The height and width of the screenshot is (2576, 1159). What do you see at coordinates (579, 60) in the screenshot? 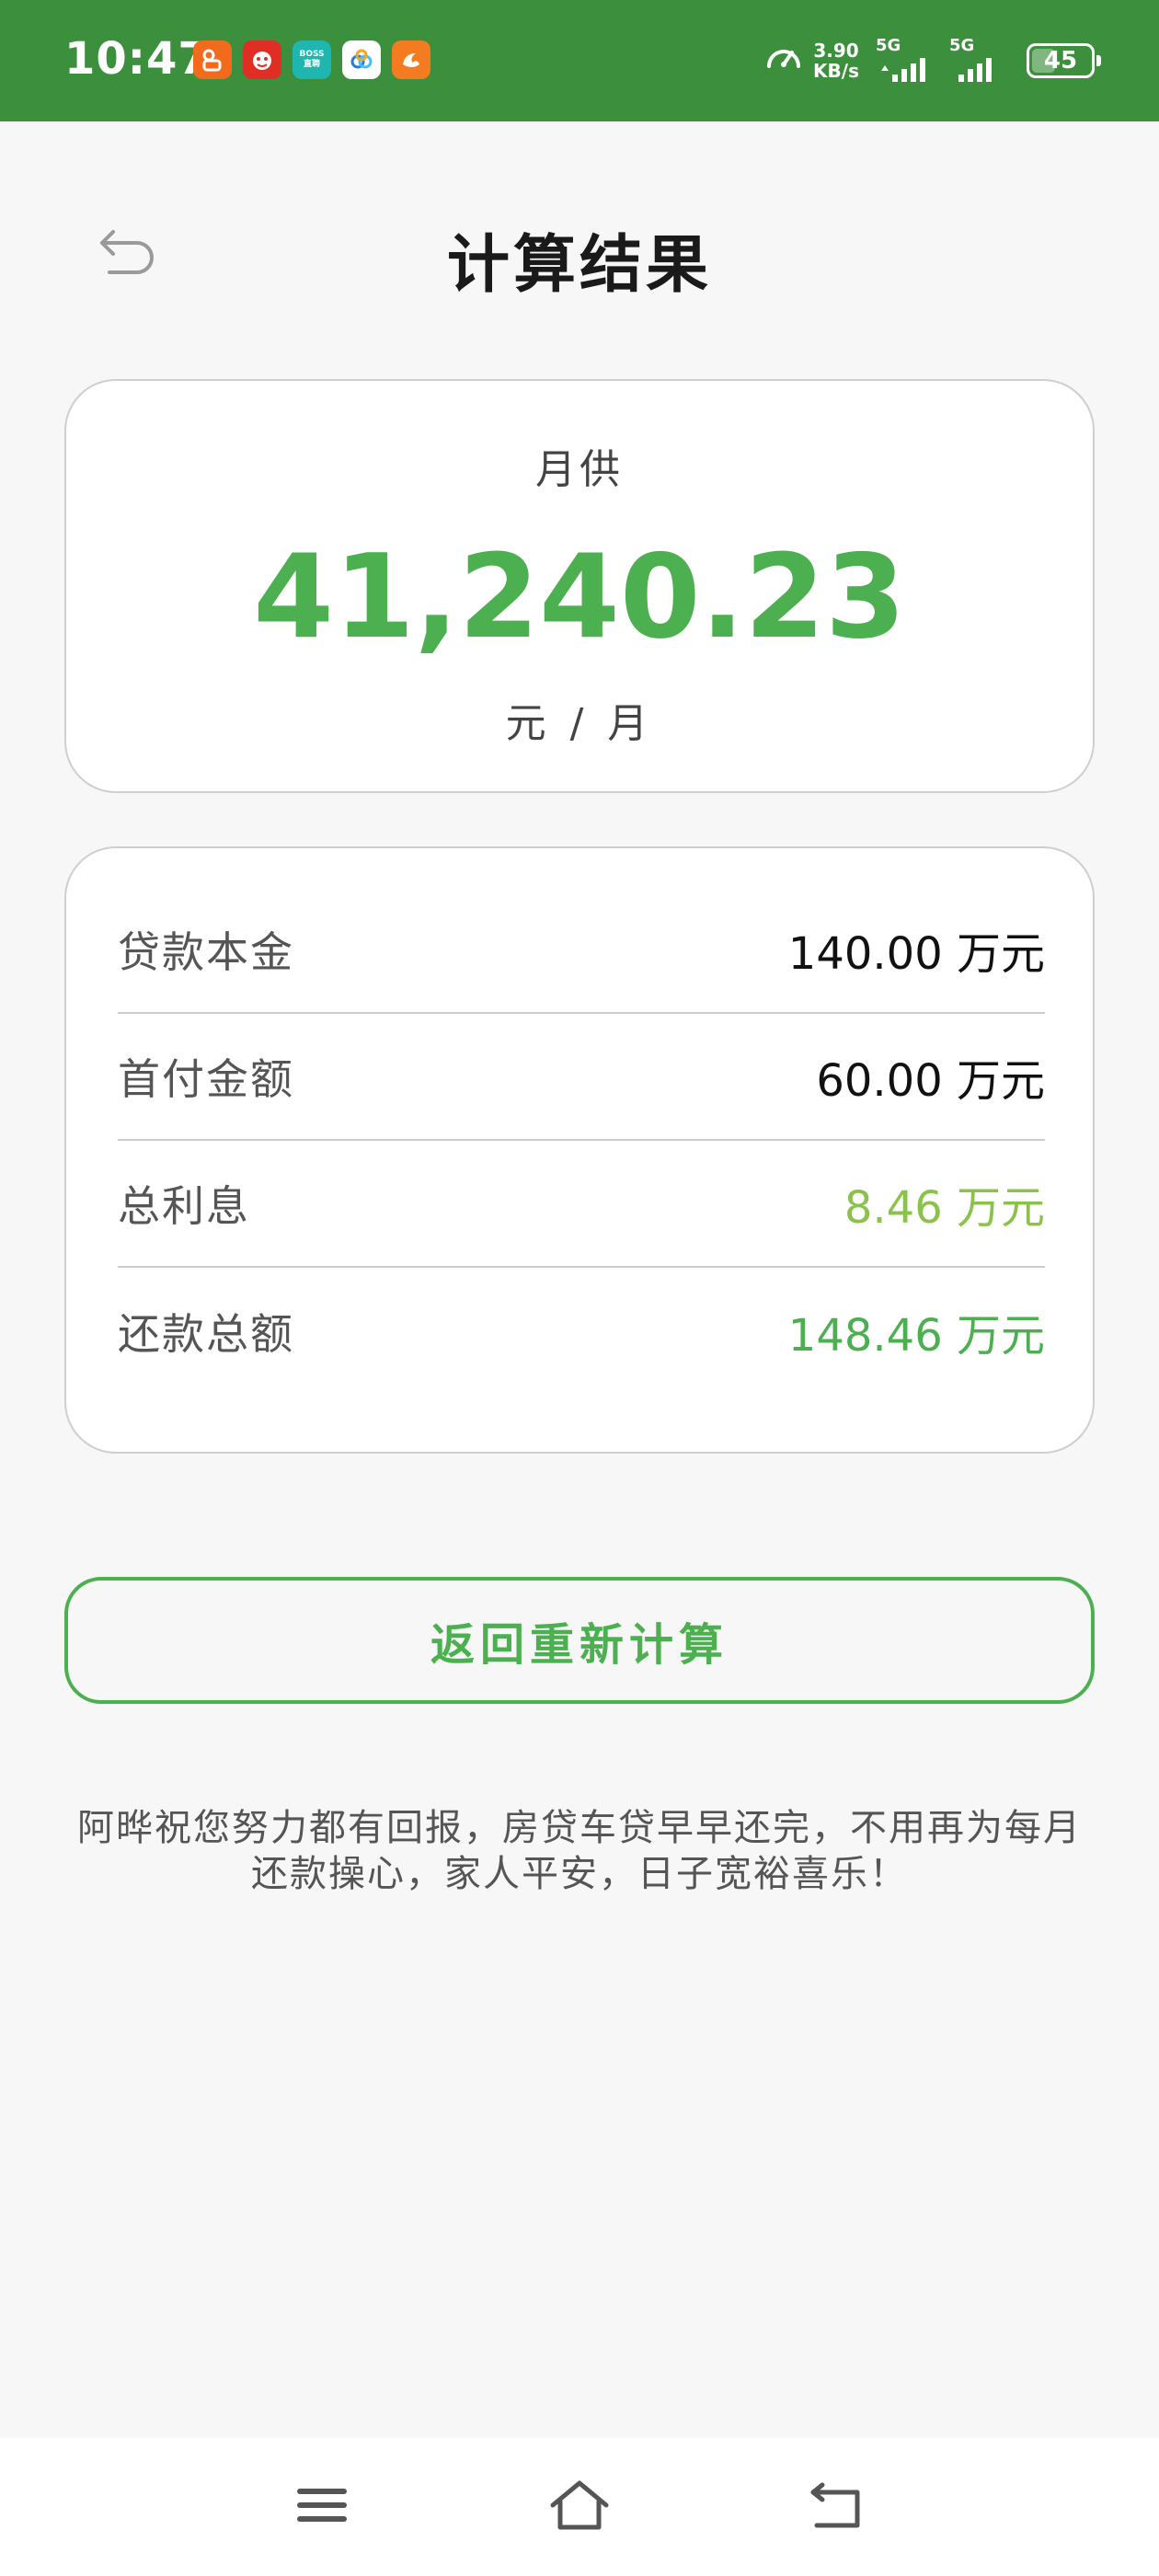
I see `status-bar: 10:47 BOSS 直聘 3.90 KB/s 5G 5G 45` at bounding box center [579, 60].